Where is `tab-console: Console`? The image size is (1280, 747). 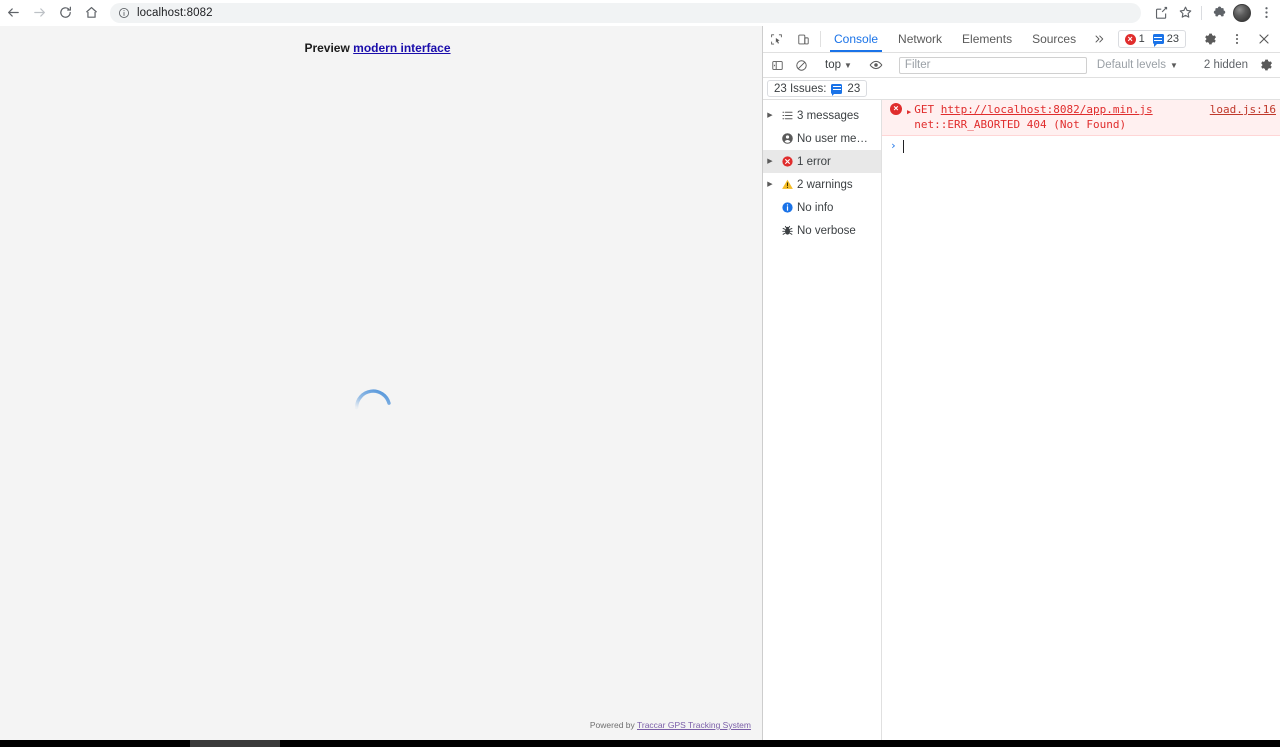
tab-console: Console is located at coordinates (856, 39).